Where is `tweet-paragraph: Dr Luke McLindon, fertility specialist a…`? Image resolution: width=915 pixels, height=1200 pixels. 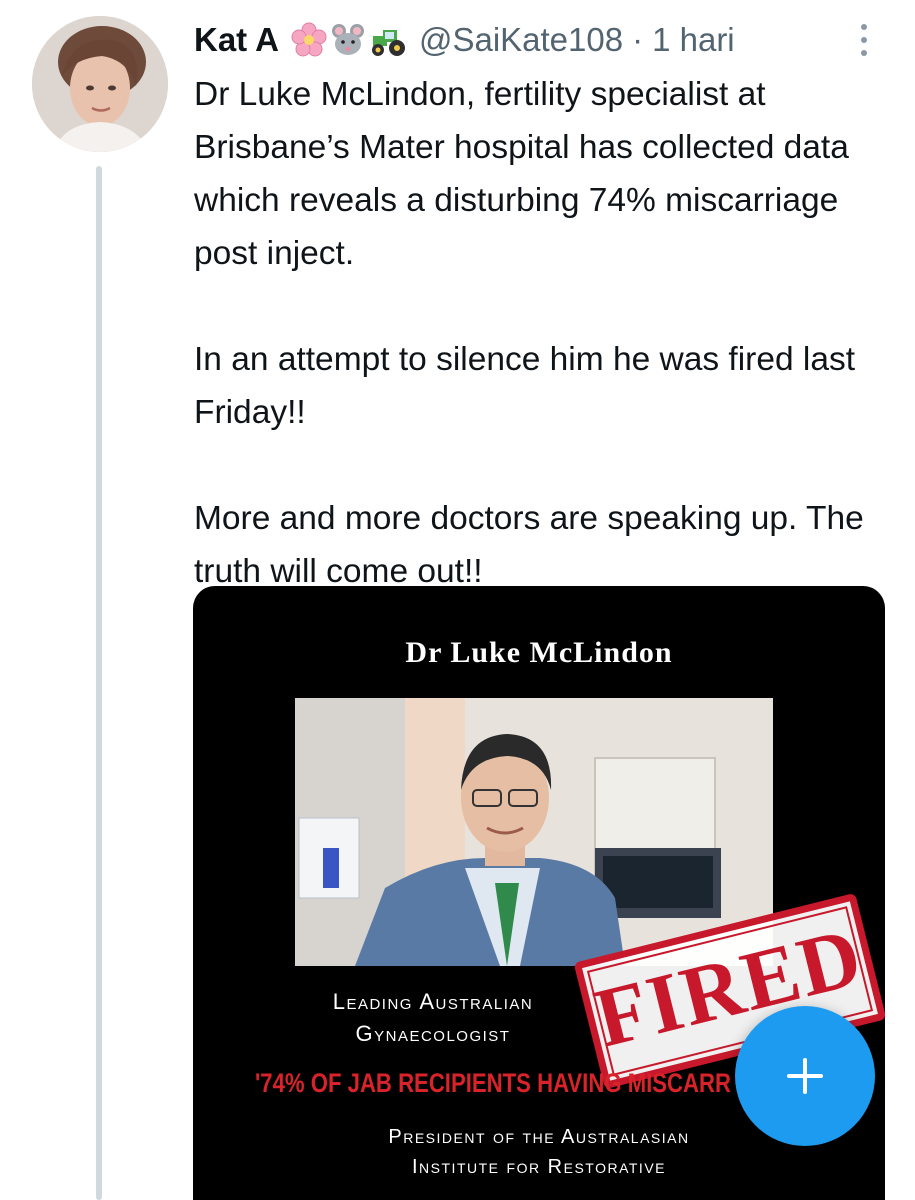
tweet-paragraph: Dr Luke McLindon, fertility specialist a… is located at coordinates (521, 174).